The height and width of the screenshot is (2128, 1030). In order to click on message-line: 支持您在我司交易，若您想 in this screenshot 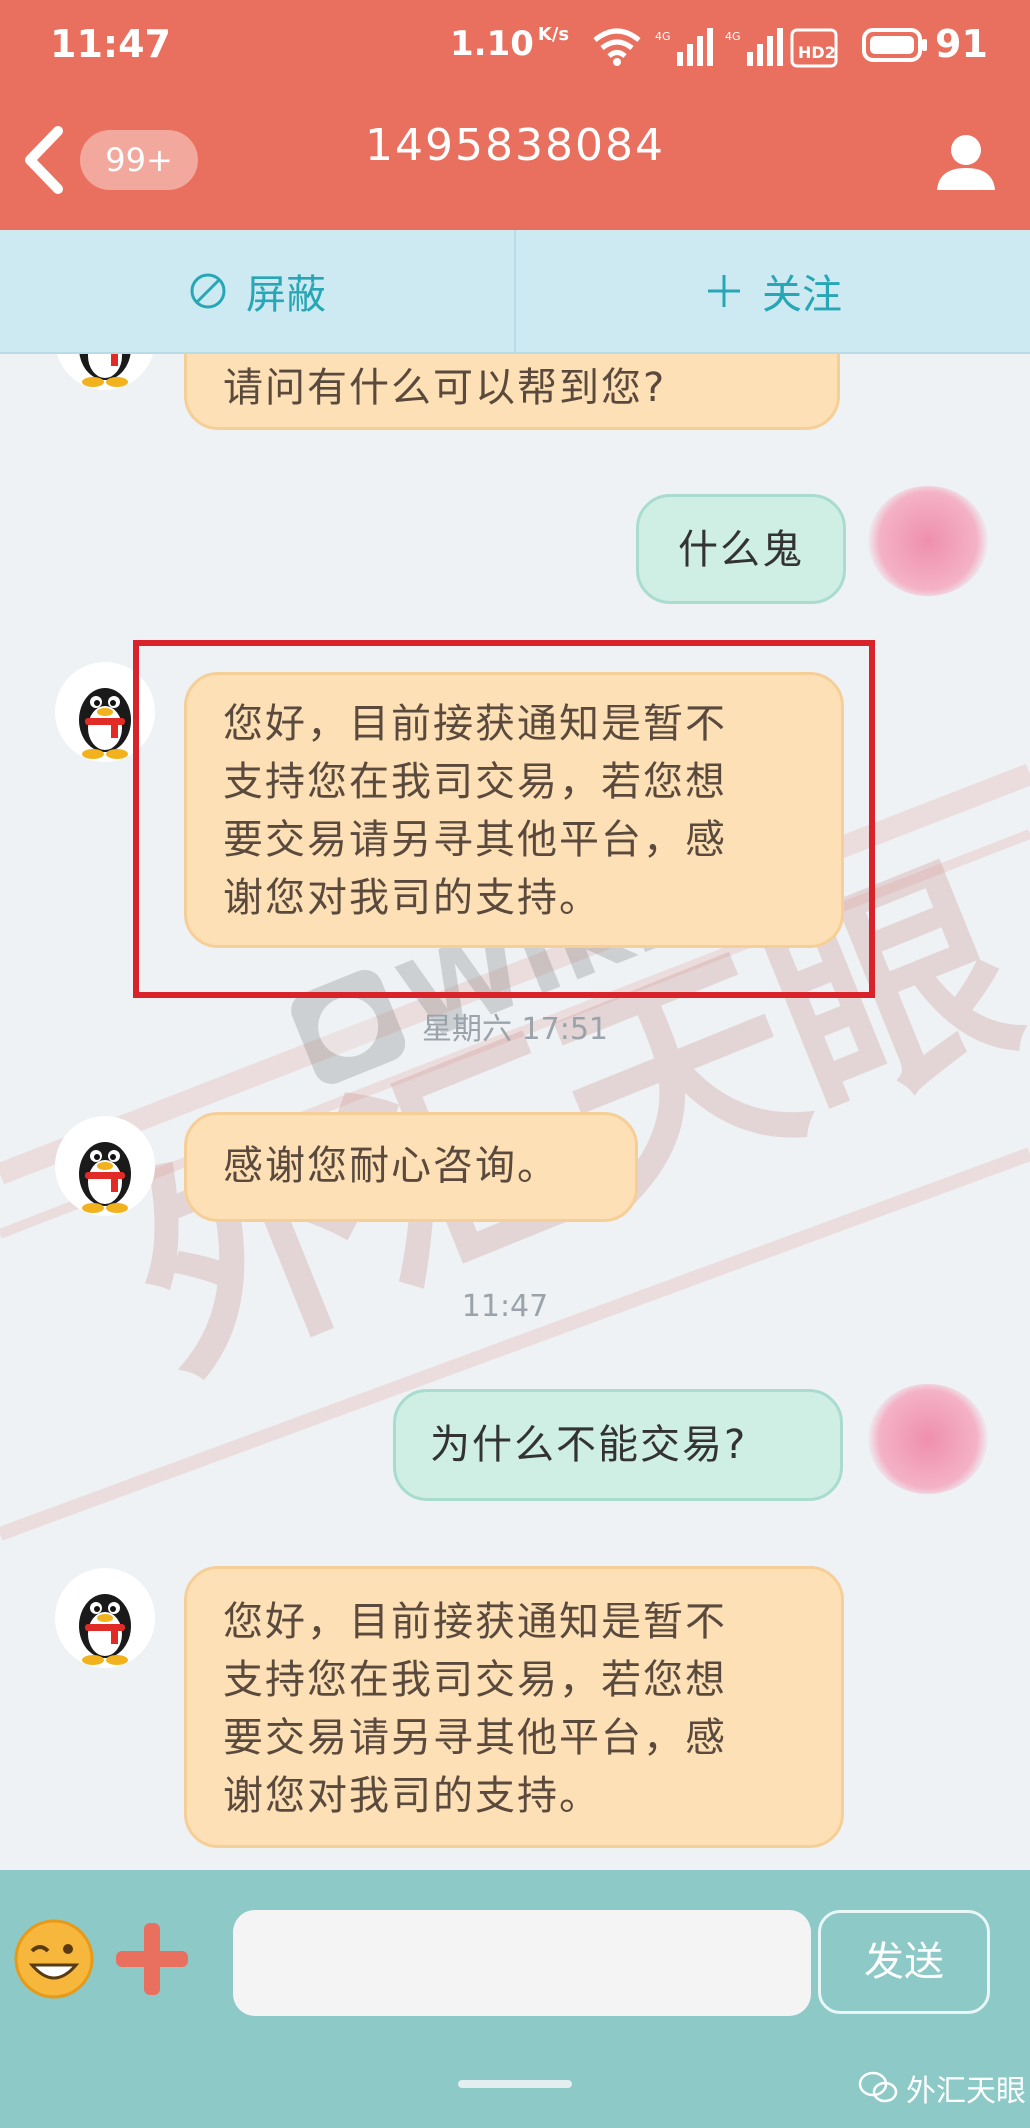, I will do `click(475, 1680)`.